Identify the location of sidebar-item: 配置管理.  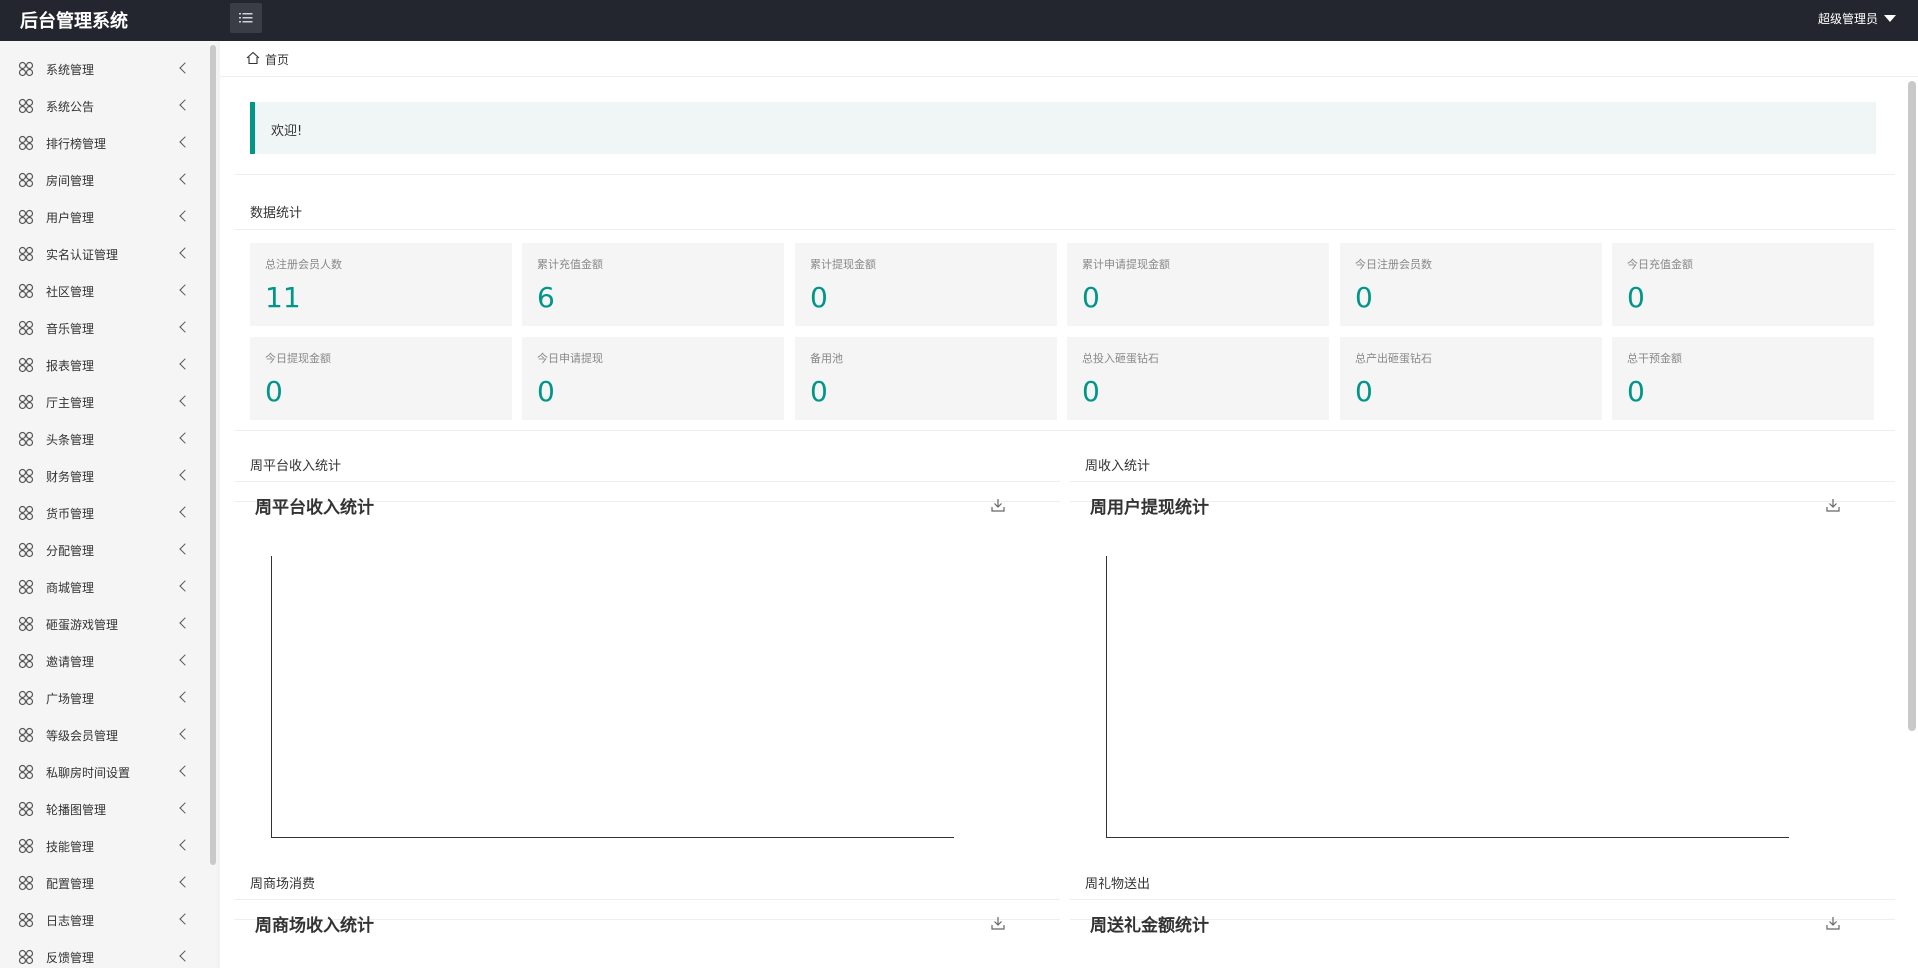
(103, 882).